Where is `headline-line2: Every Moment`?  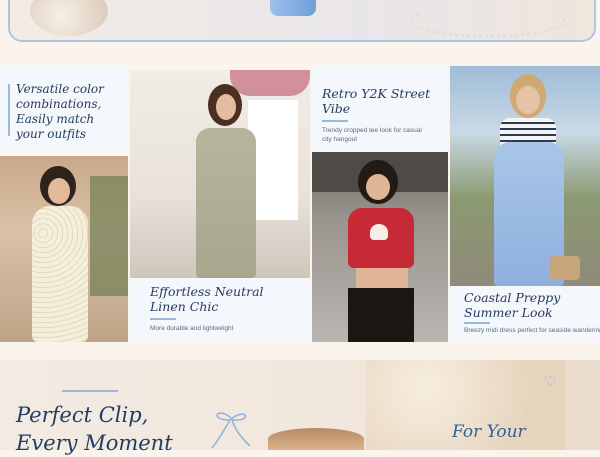 headline-line2: Every Moment is located at coordinates (94, 443).